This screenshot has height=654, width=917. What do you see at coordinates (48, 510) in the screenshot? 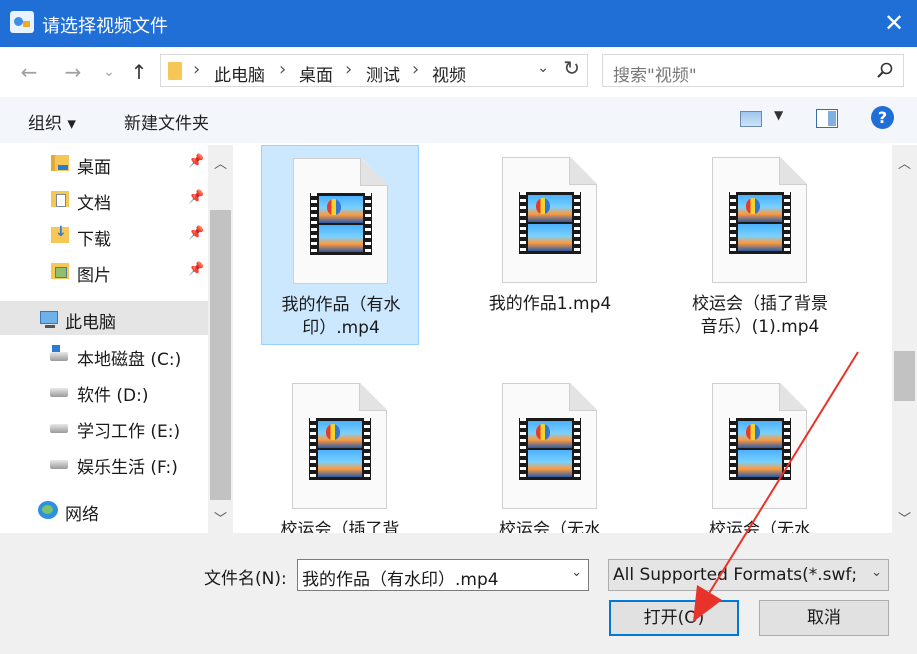
I see `network-icon` at bounding box center [48, 510].